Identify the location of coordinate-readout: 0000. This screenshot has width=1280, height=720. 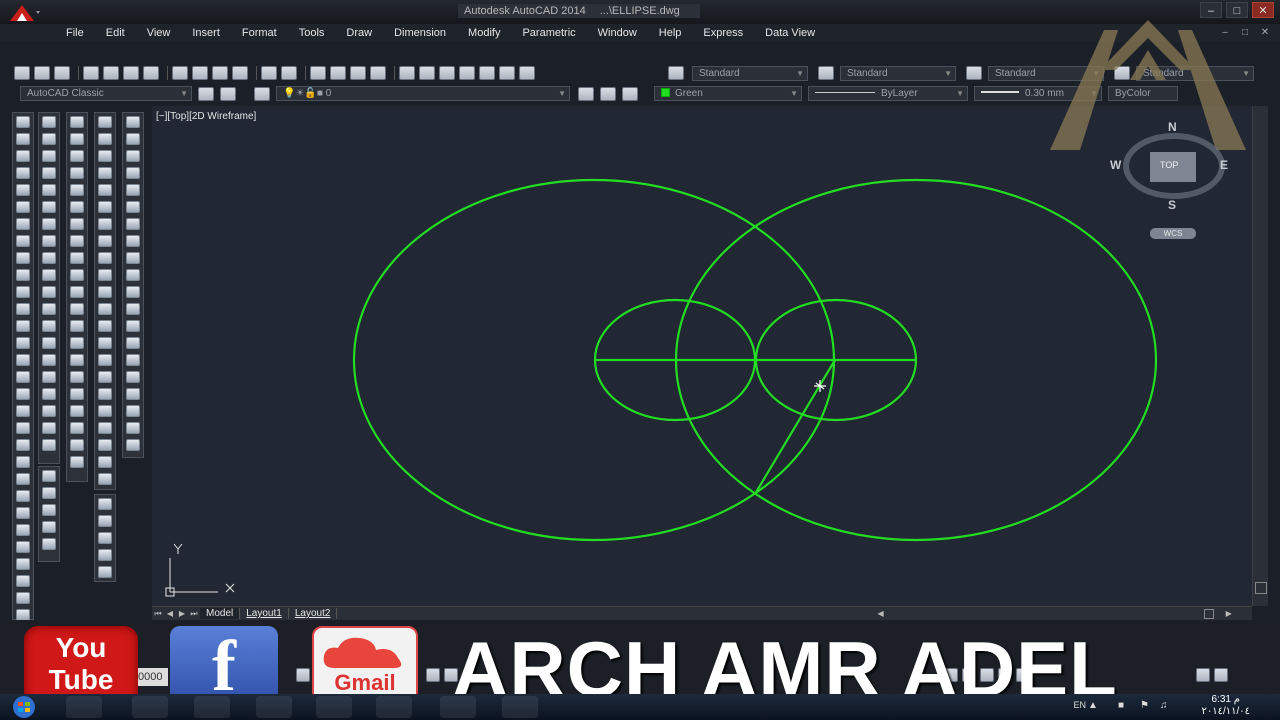
(152, 677).